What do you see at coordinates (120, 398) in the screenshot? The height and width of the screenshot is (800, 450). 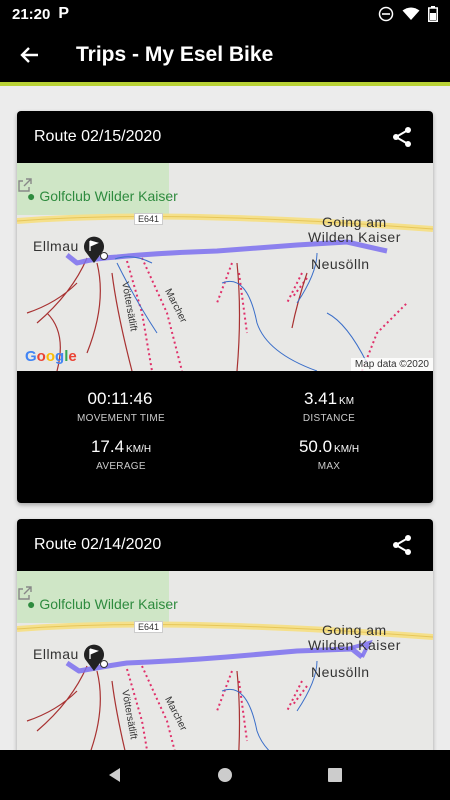 I see `stat-value: 00:11:46` at bounding box center [120, 398].